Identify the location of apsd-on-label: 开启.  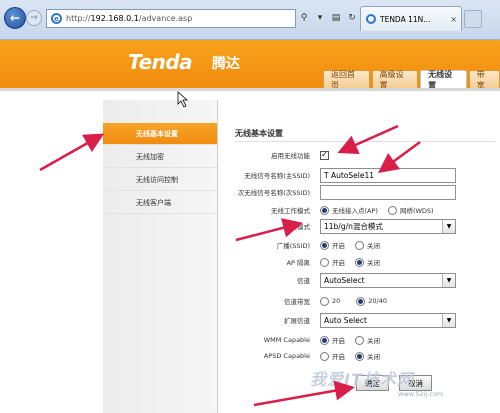
(338, 357).